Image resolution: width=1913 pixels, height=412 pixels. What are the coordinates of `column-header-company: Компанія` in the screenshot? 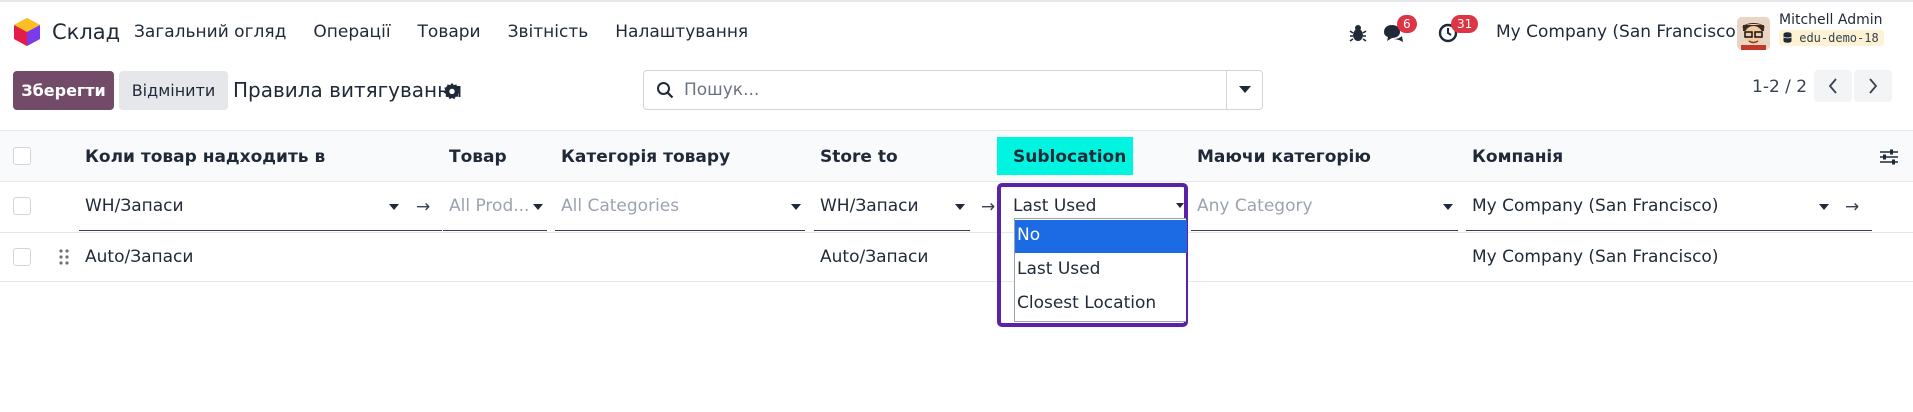 It's located at (1517, 157).